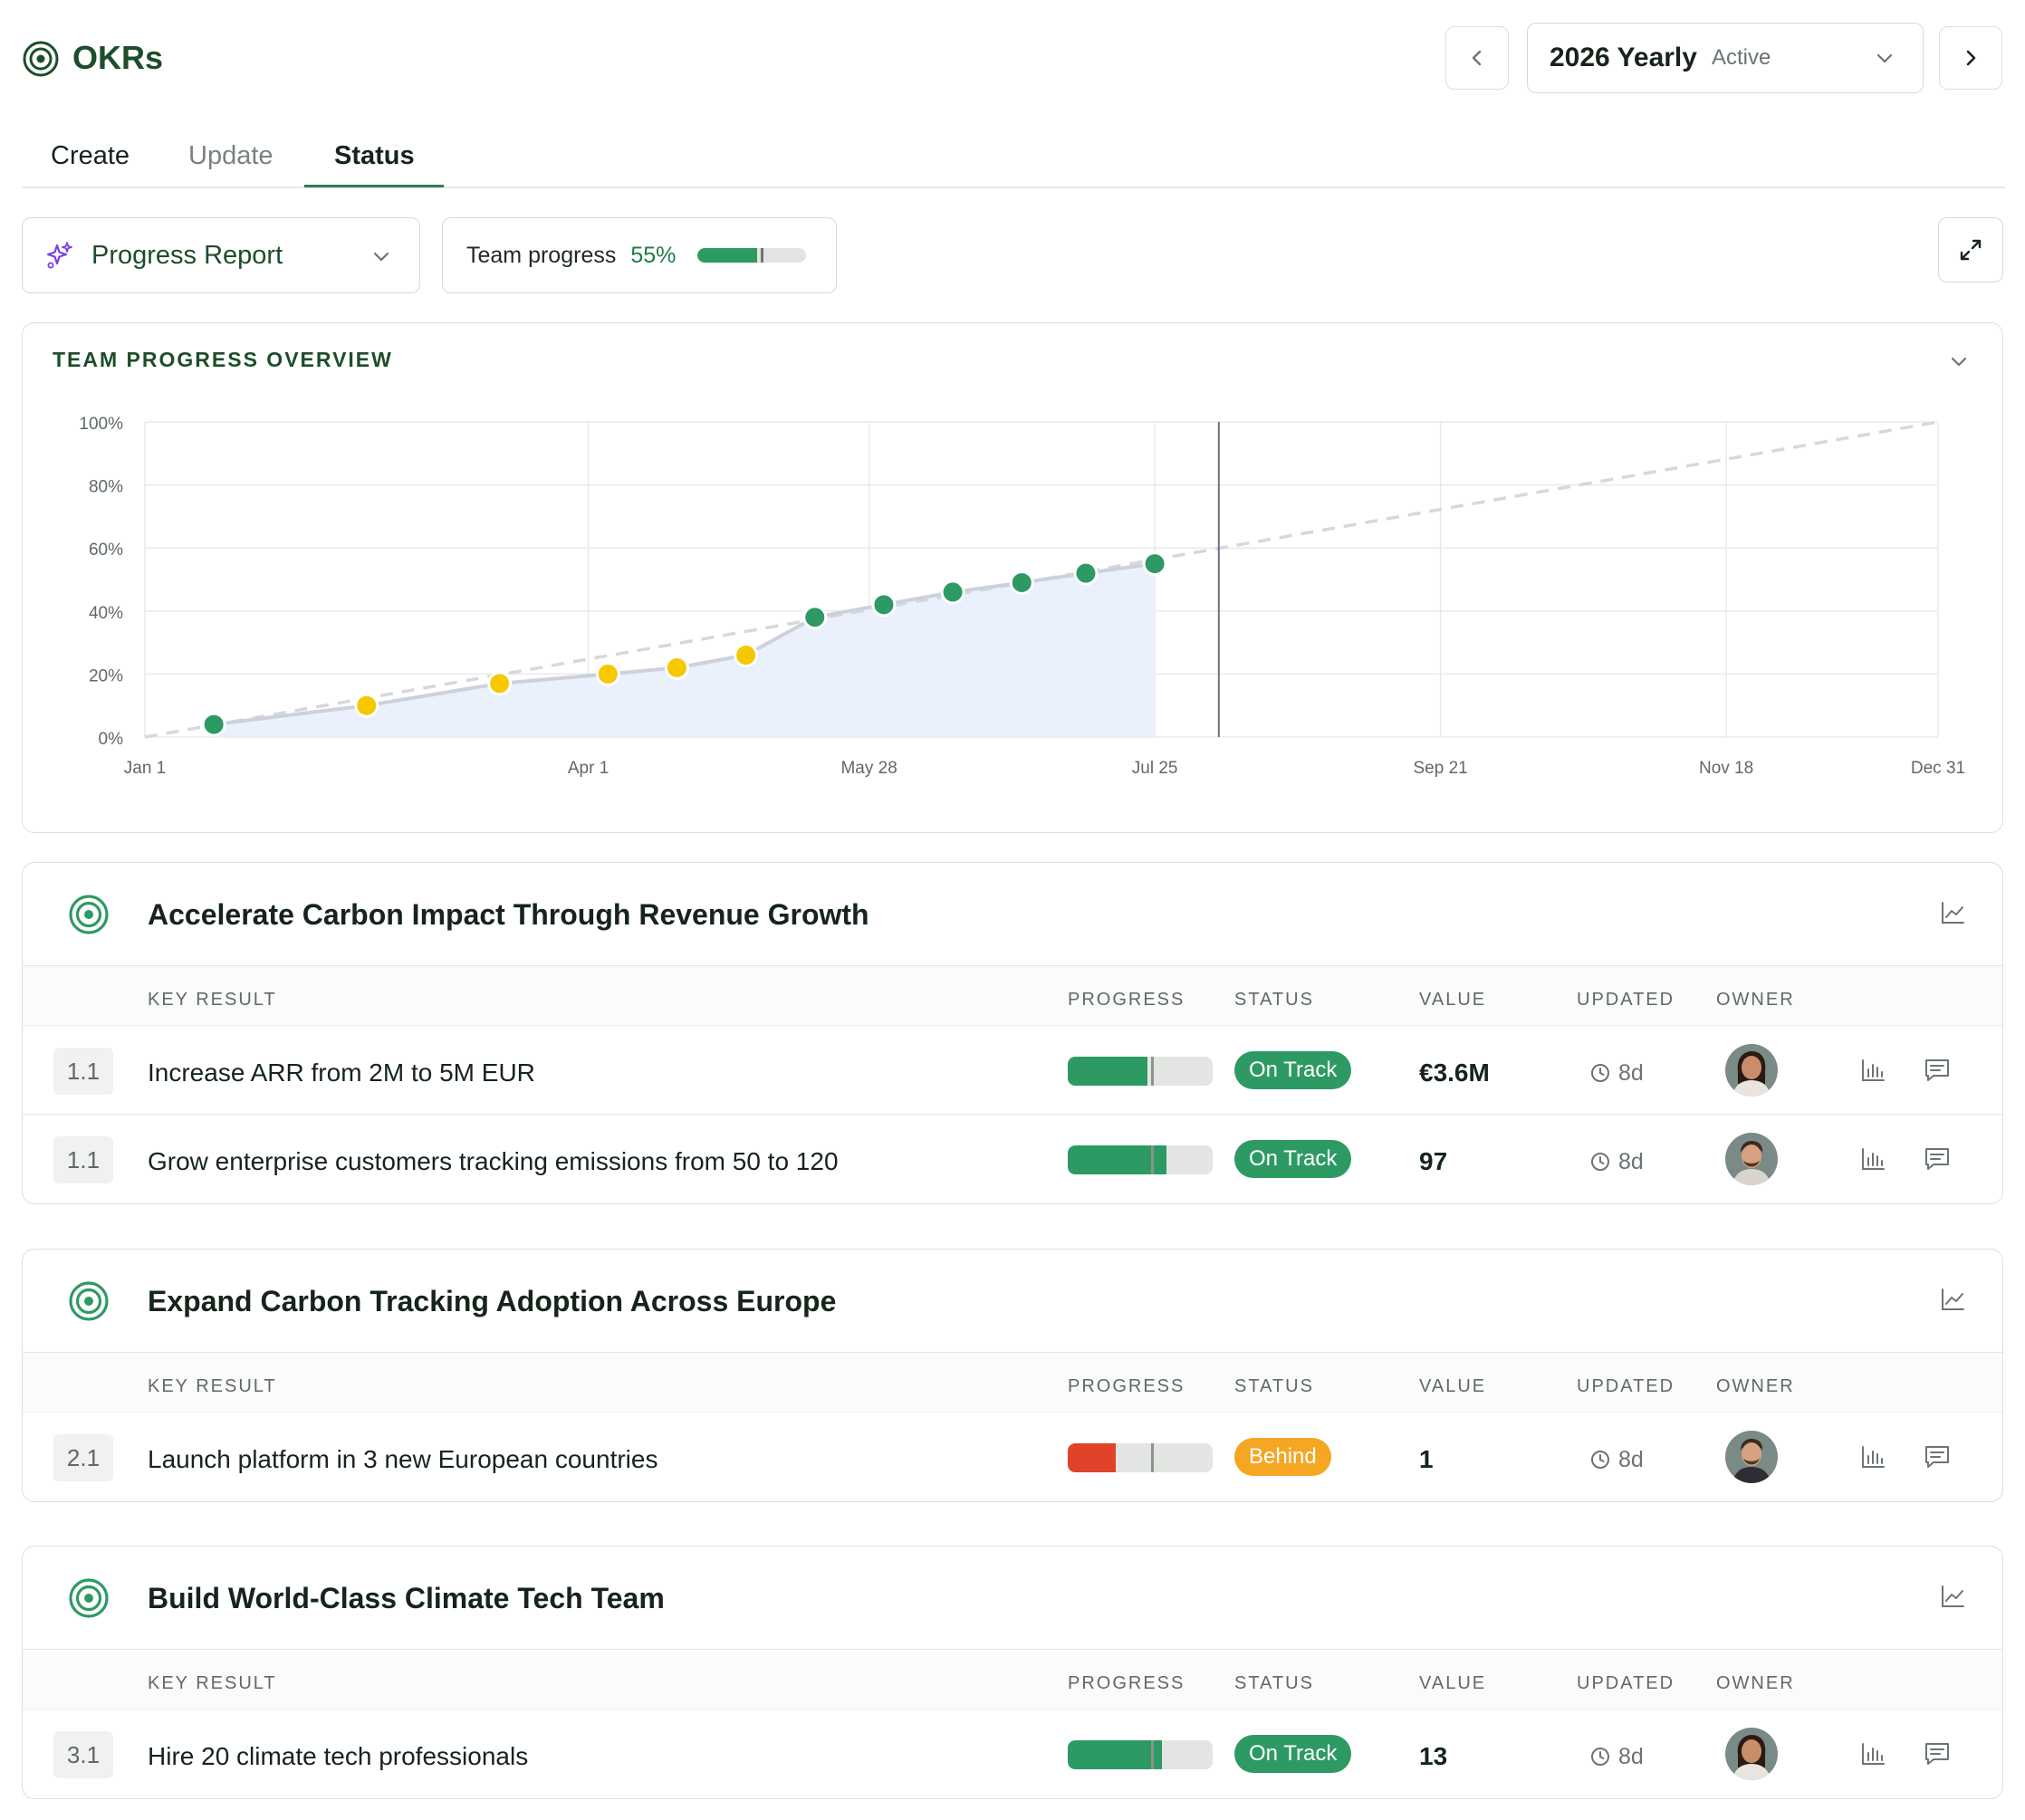 Image resolution: width=2025 pixels, height=1820 pixels. What do you see at coordinates (341, 1072) in the screenshot?
I see `key-result-title: Increase ARR from 2M to 5M EUR` at bounding box center [341, 1072].